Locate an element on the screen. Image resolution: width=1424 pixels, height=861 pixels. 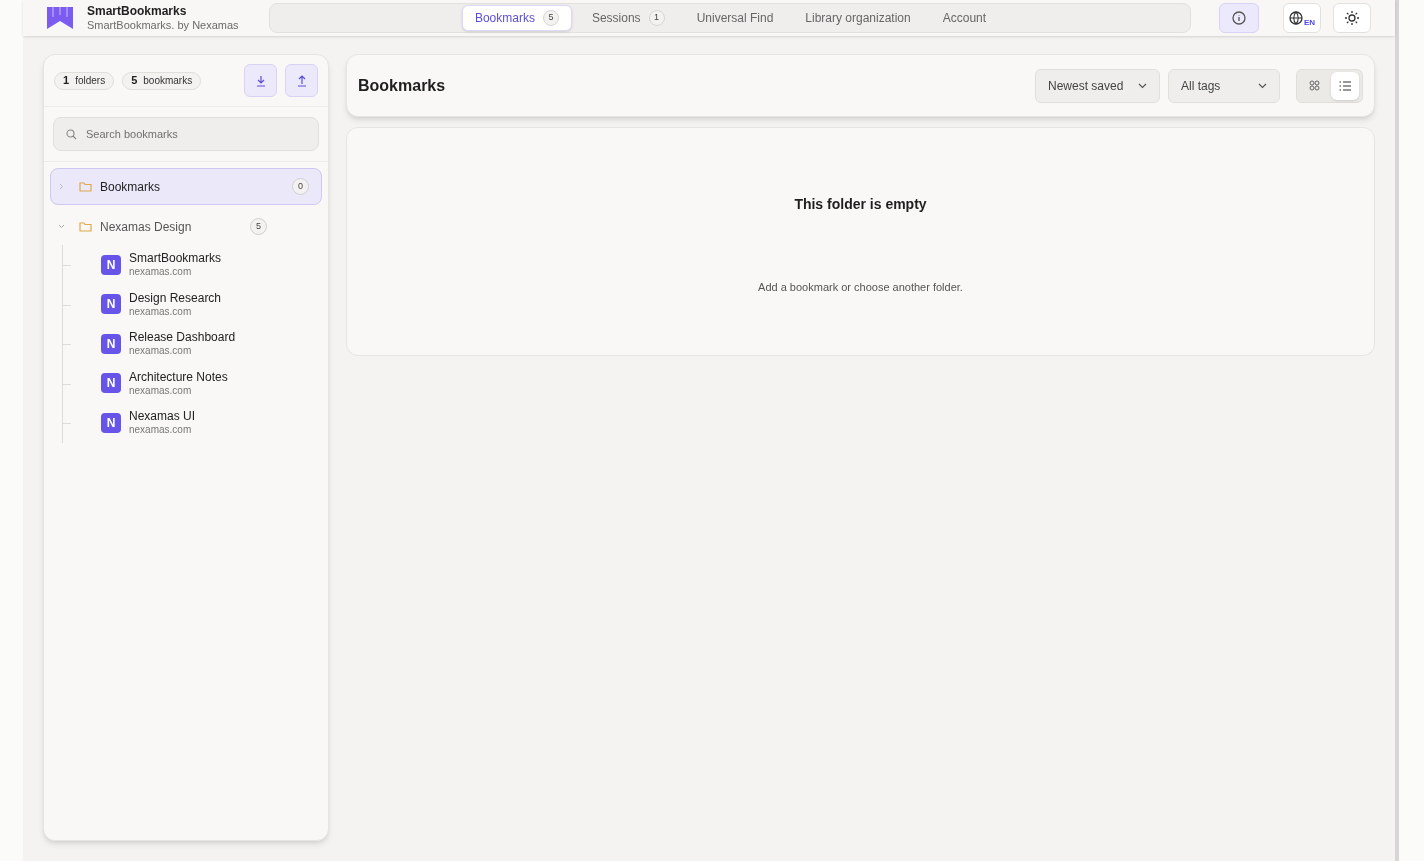
count-badge: 0 is located at coordinates (300, 186).